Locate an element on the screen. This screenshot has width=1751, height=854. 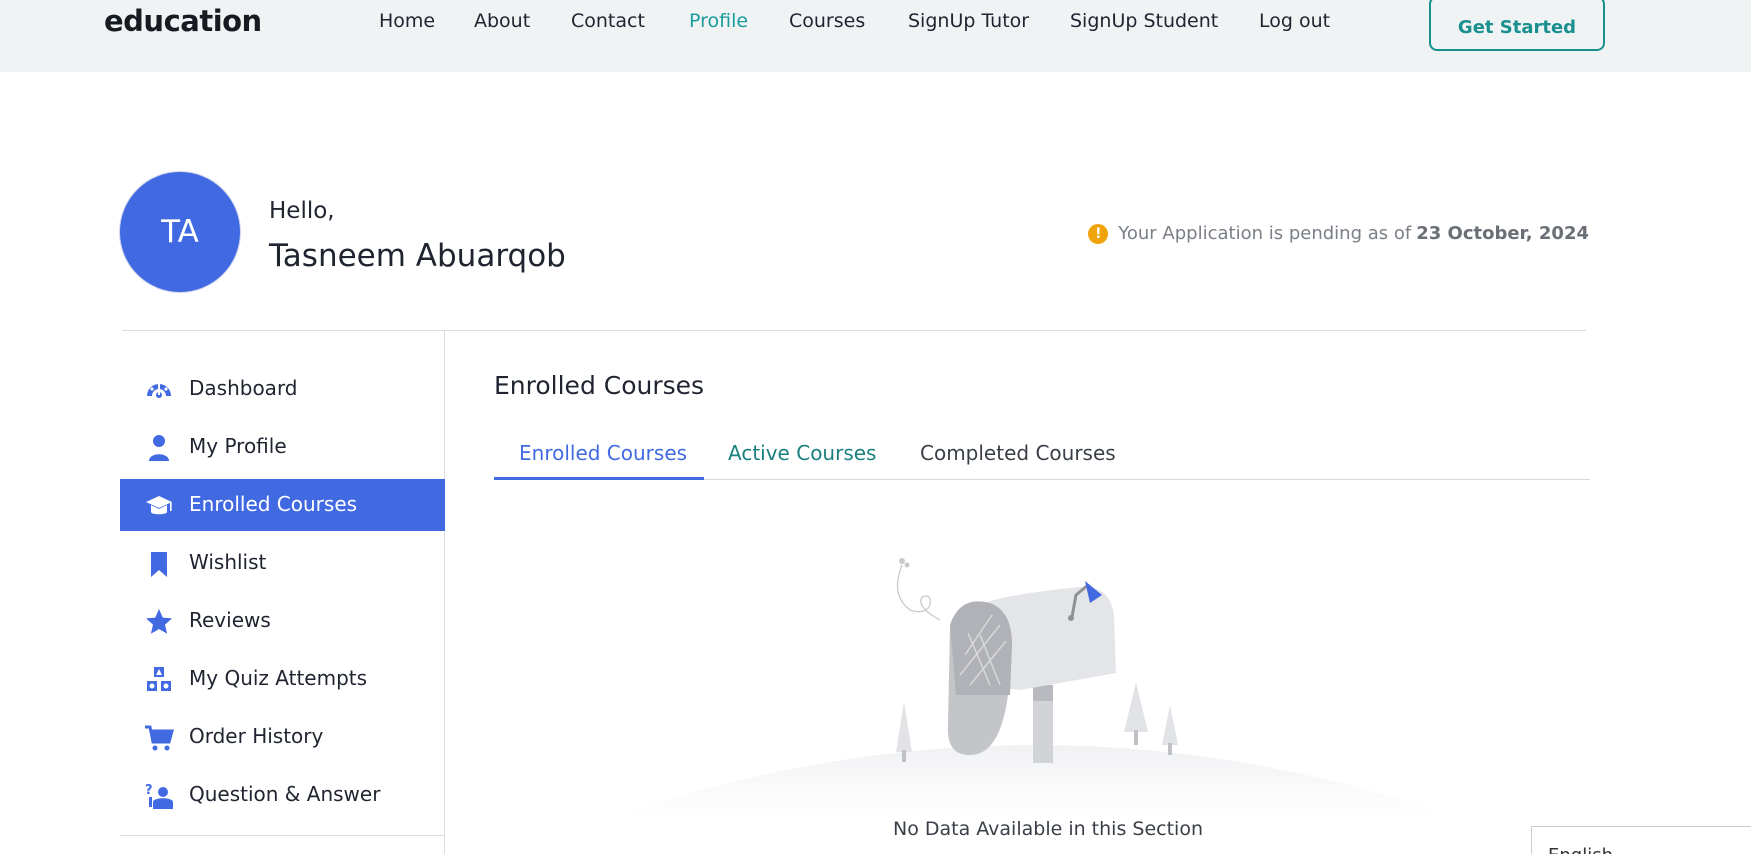
sidebar-item-label: Enrolled Courses is located at coordinates (273, 504).